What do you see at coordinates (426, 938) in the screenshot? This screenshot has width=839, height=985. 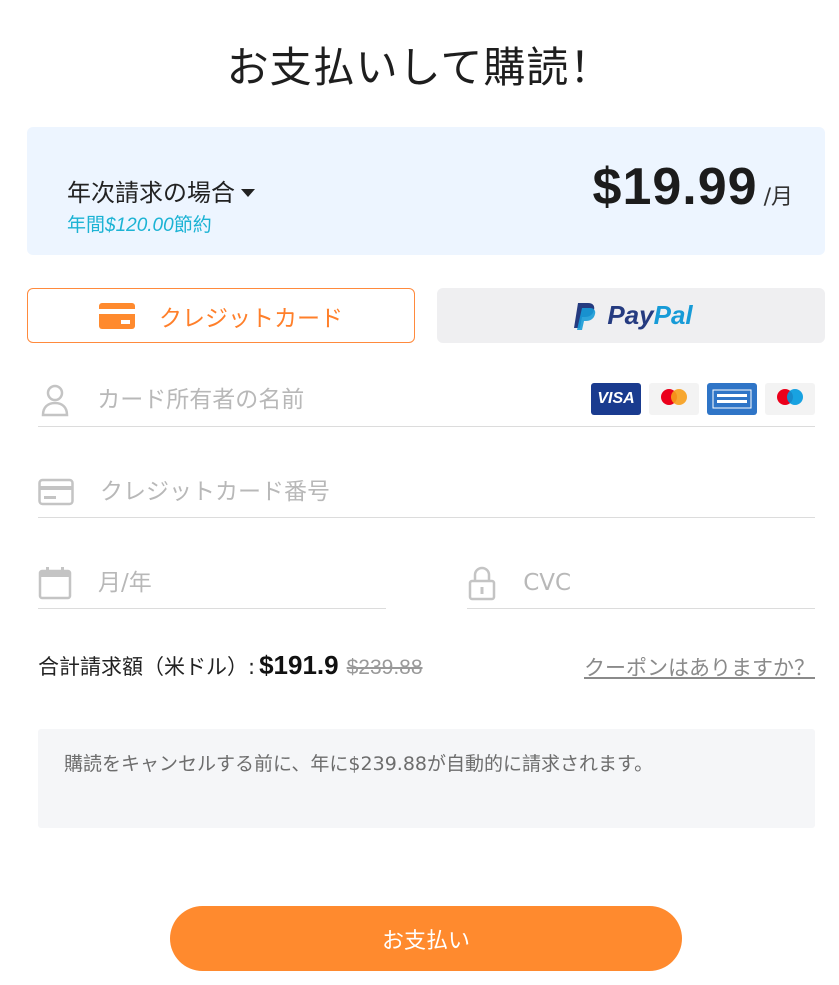 I see `pay-button: お支払い` at bounding box center [426, 938].